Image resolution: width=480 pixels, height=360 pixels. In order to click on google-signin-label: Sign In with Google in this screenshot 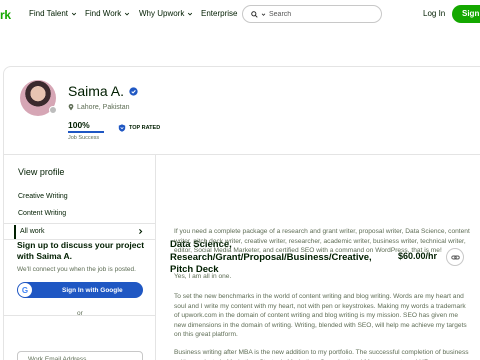, I will do `click(92, 290)`.